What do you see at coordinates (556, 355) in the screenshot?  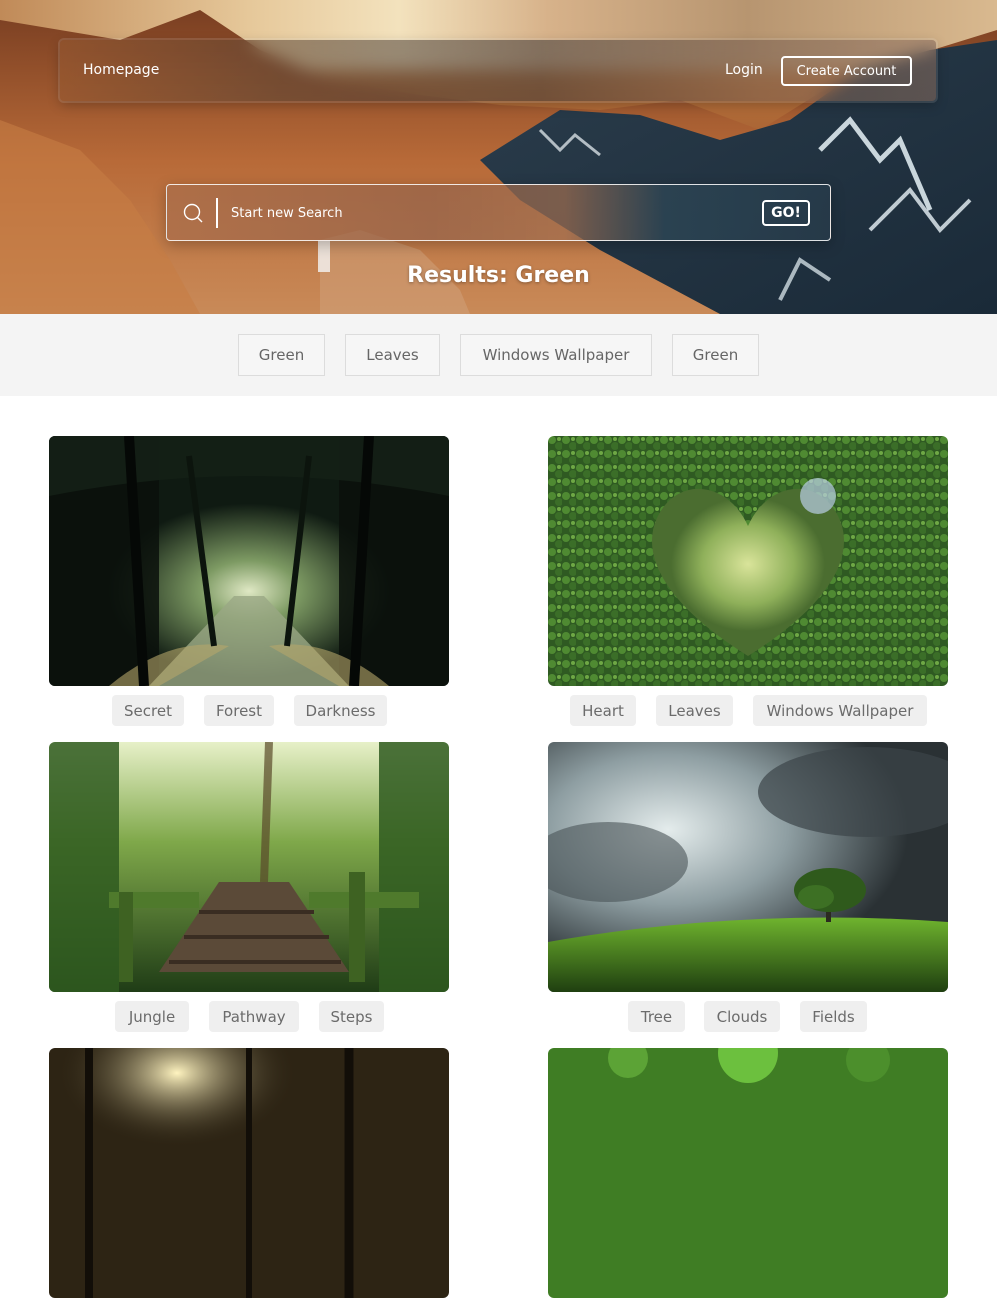 I see `related-tag: Windows Wallpaper` at bounding box center [556, 355].